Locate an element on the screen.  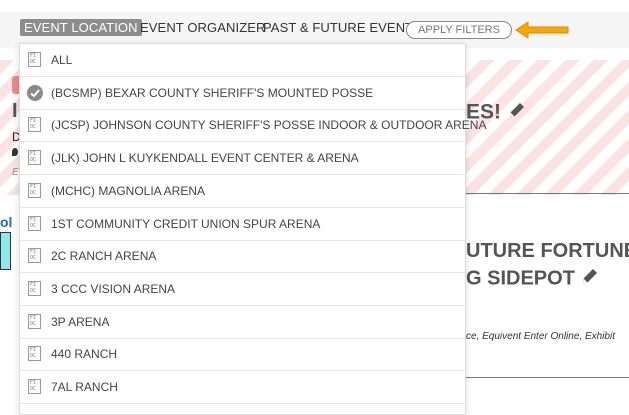
tab-past-future-events: PAST & FUTURE EVENTS is located at coordinates (342, 27).